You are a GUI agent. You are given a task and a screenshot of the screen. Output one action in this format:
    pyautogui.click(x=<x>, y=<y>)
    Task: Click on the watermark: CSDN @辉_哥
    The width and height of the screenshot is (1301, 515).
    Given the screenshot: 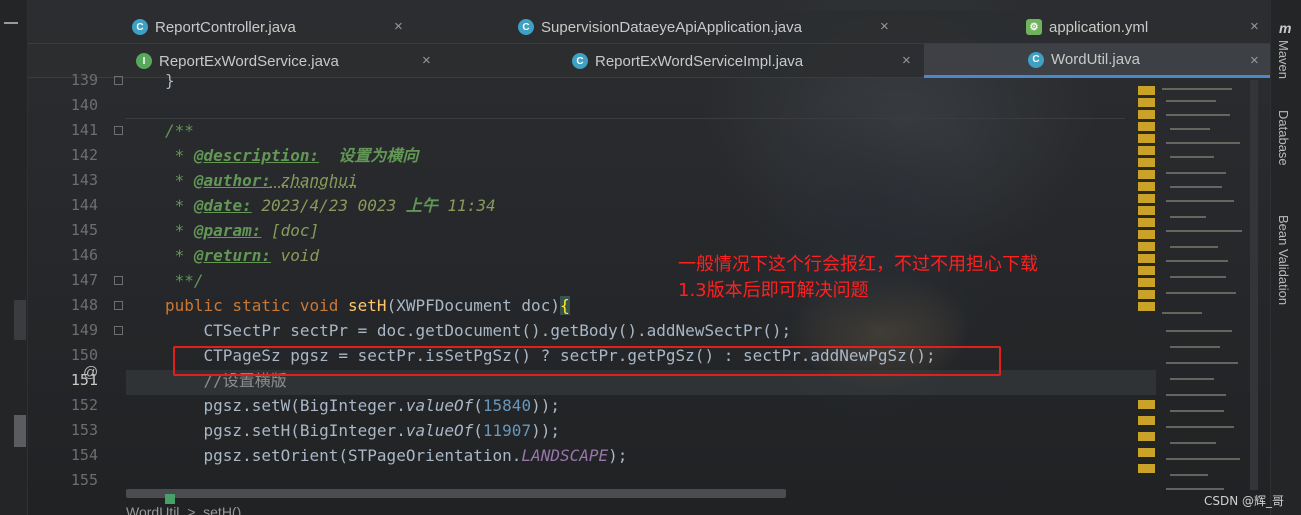 What is the action you would take?
    pyautogui.click(x=1244, y=501)
    